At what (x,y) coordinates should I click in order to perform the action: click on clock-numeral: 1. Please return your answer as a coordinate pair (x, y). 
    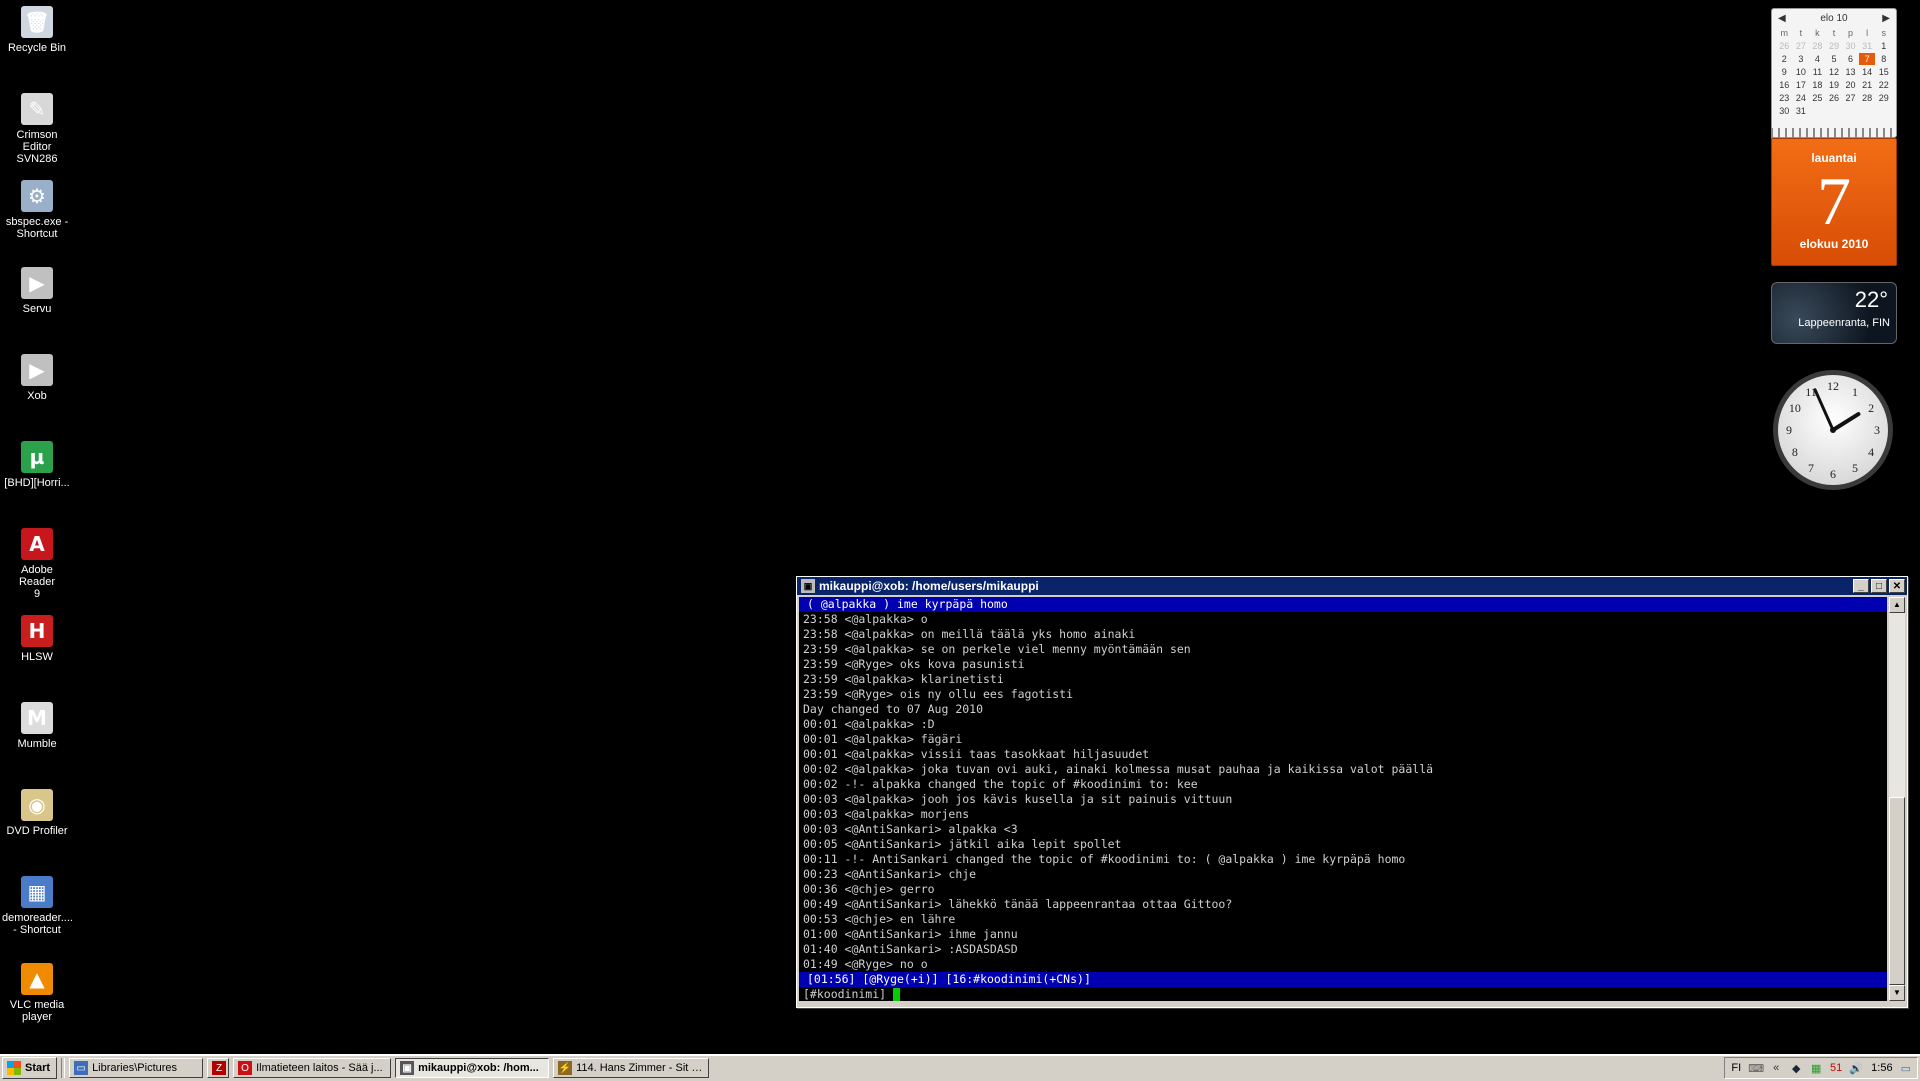
    Looking at the image, I should click on (1855, 392).